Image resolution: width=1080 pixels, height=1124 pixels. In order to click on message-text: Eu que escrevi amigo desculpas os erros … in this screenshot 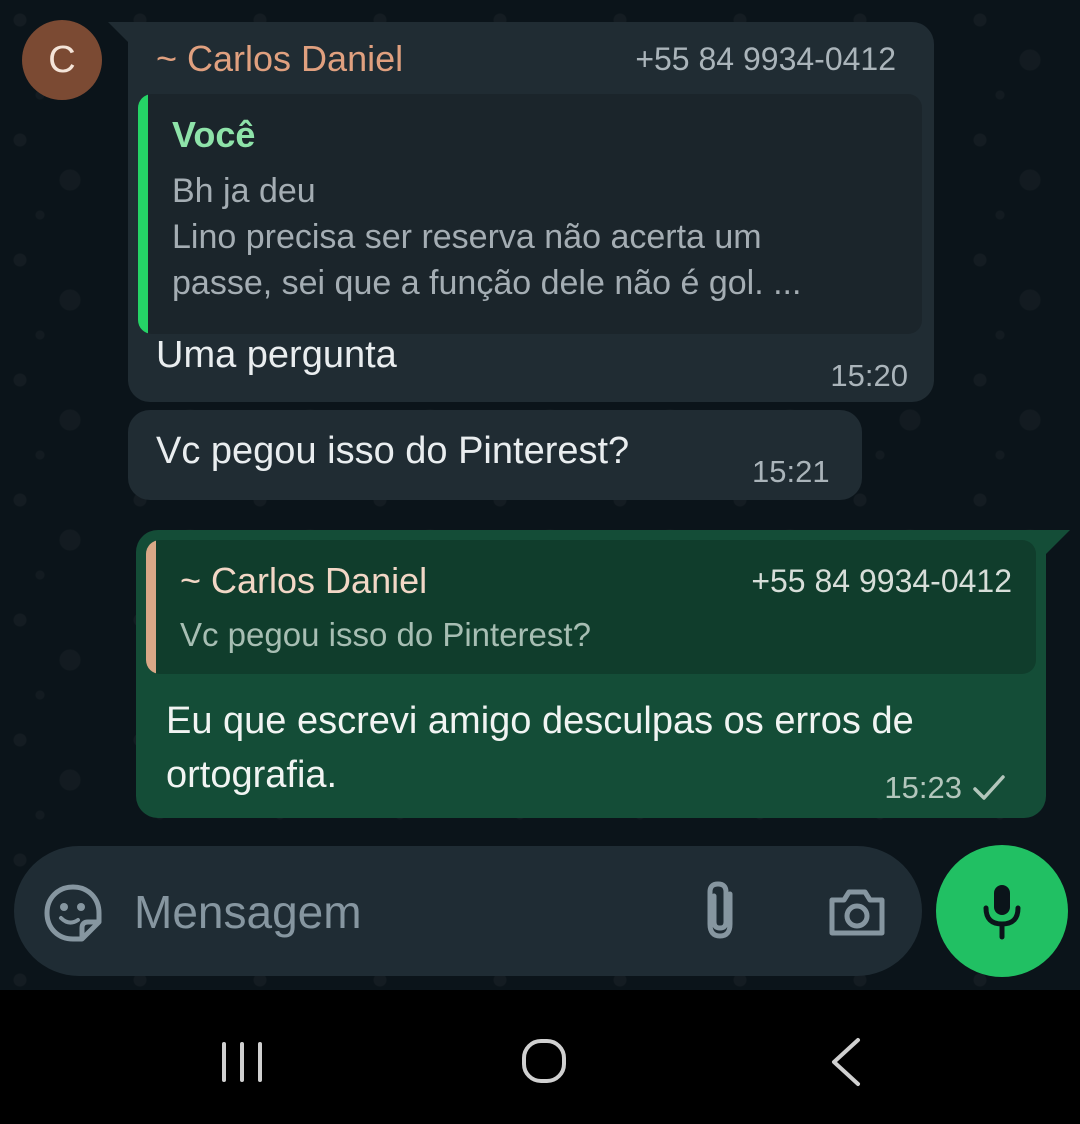, I will do `click(540, 748)`.